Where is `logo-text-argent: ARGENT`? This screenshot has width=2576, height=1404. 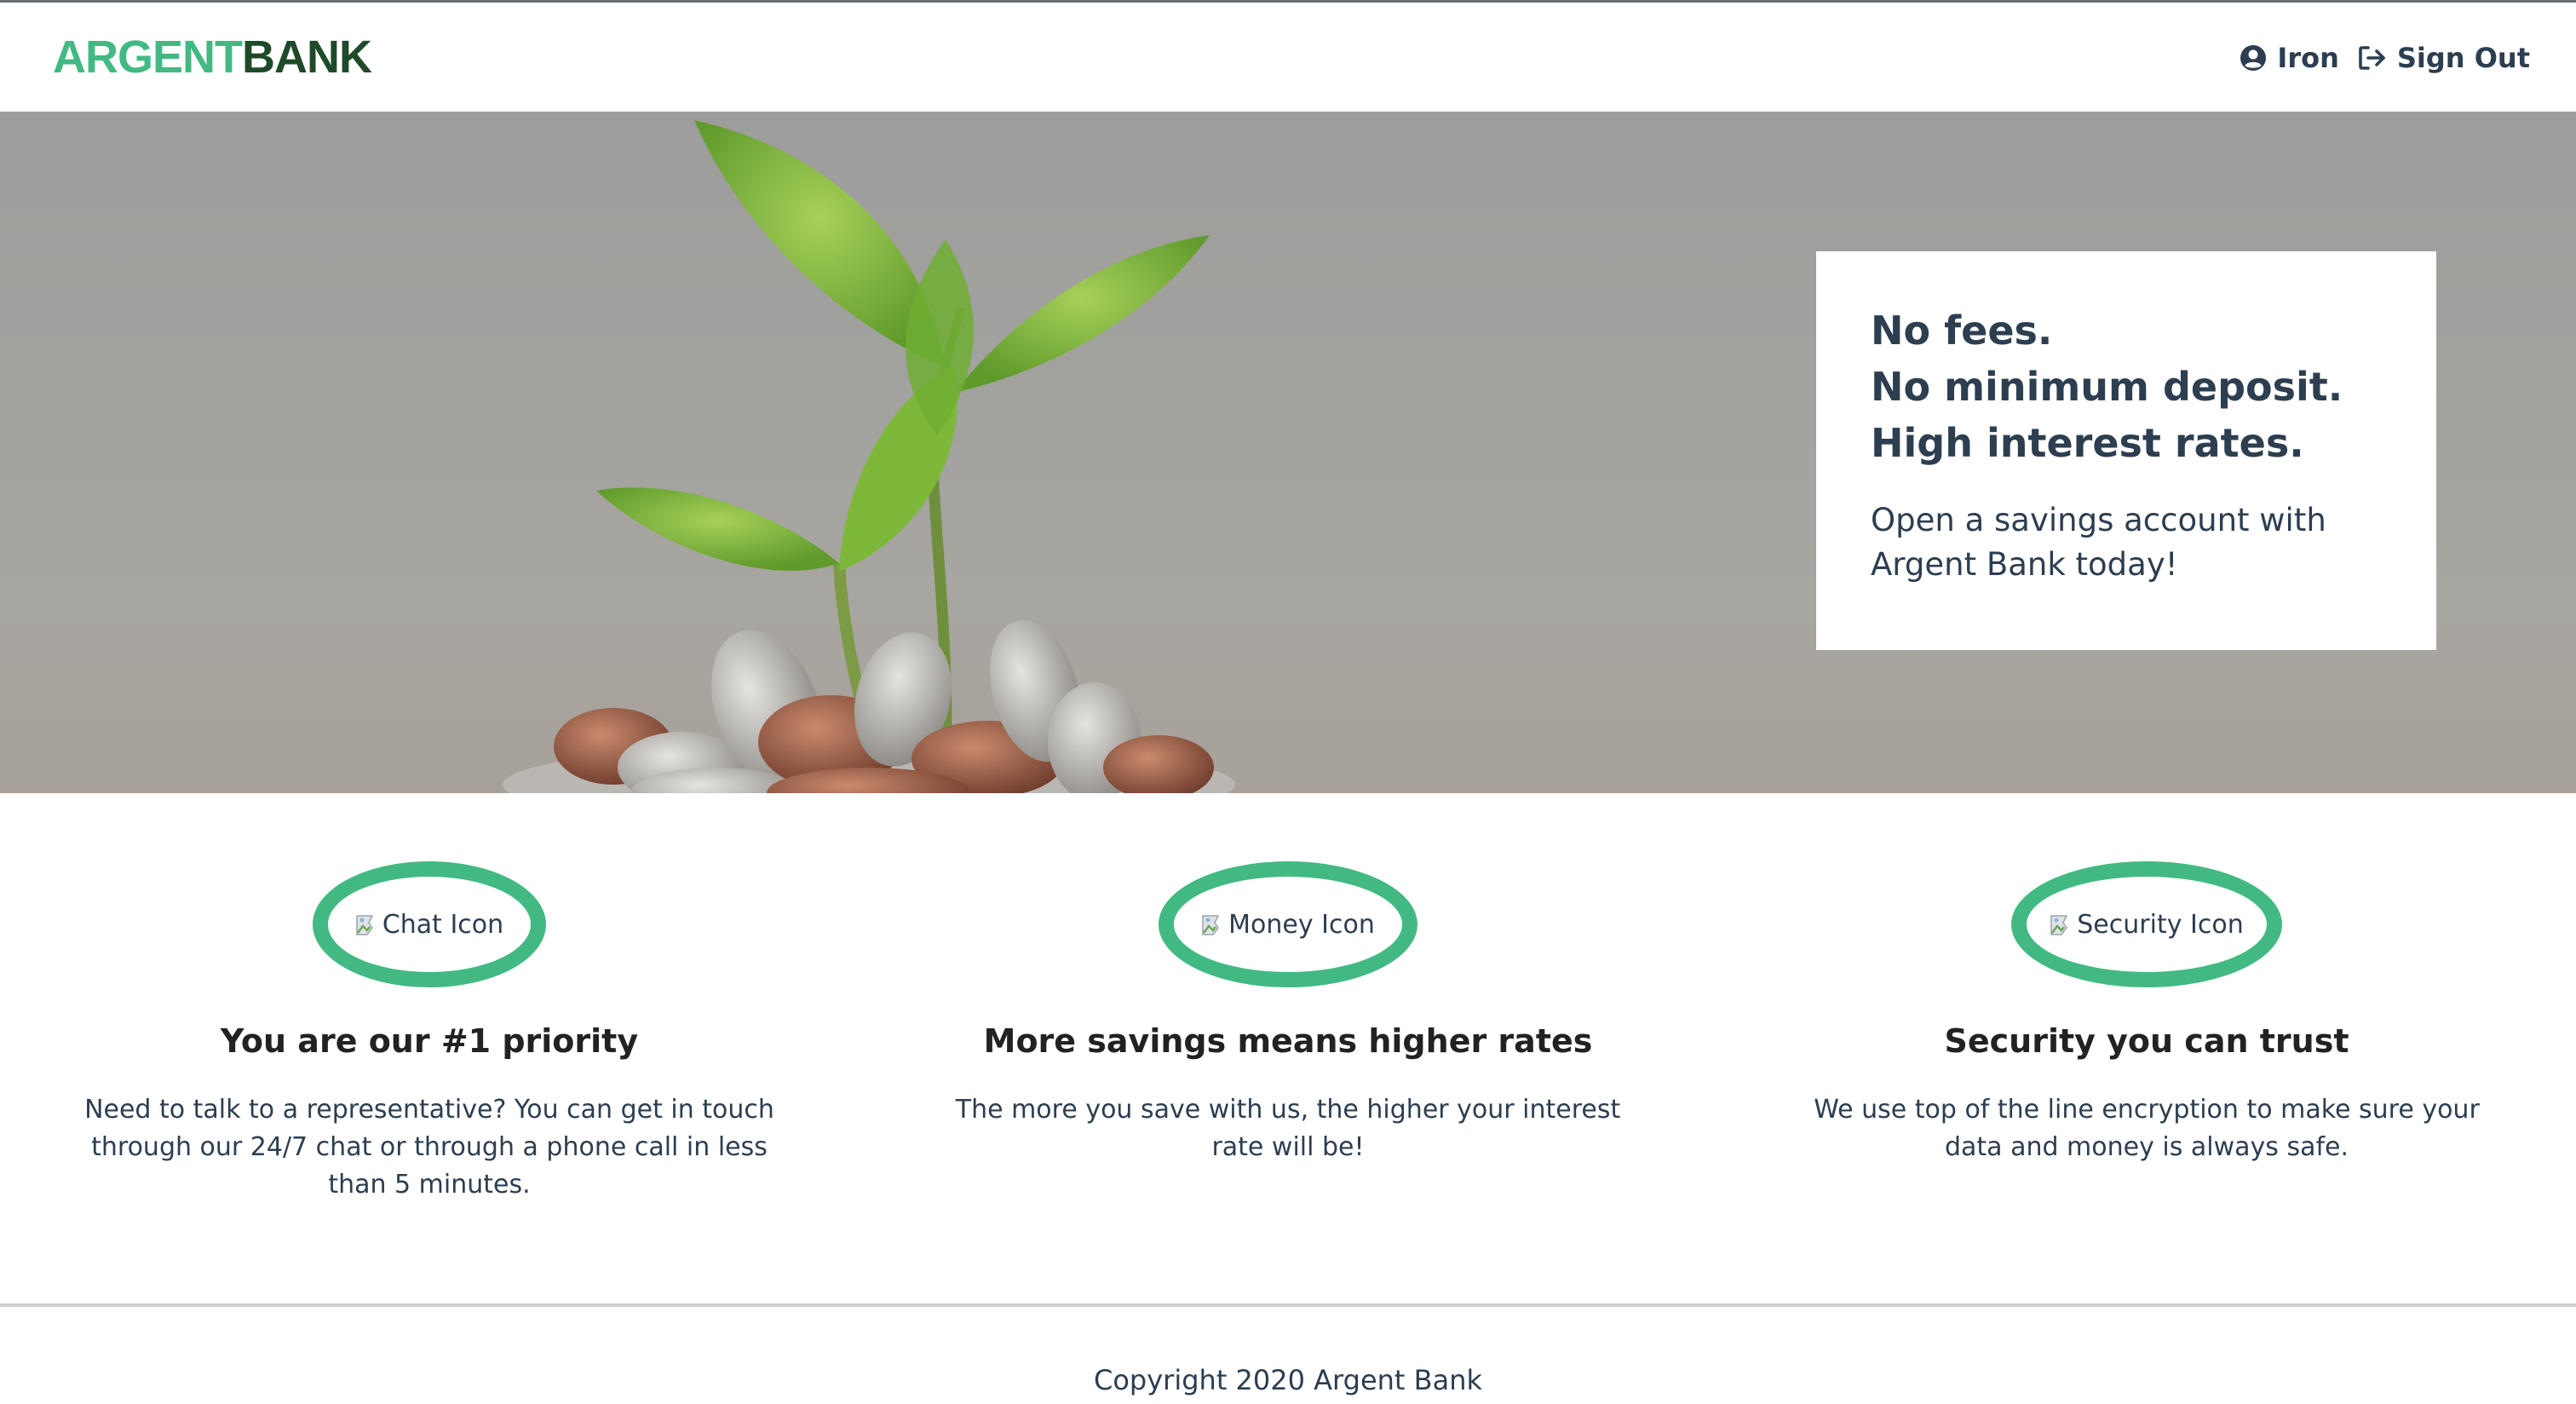 logo-text-argent: ARGENT is located at coordinates (148, 57).